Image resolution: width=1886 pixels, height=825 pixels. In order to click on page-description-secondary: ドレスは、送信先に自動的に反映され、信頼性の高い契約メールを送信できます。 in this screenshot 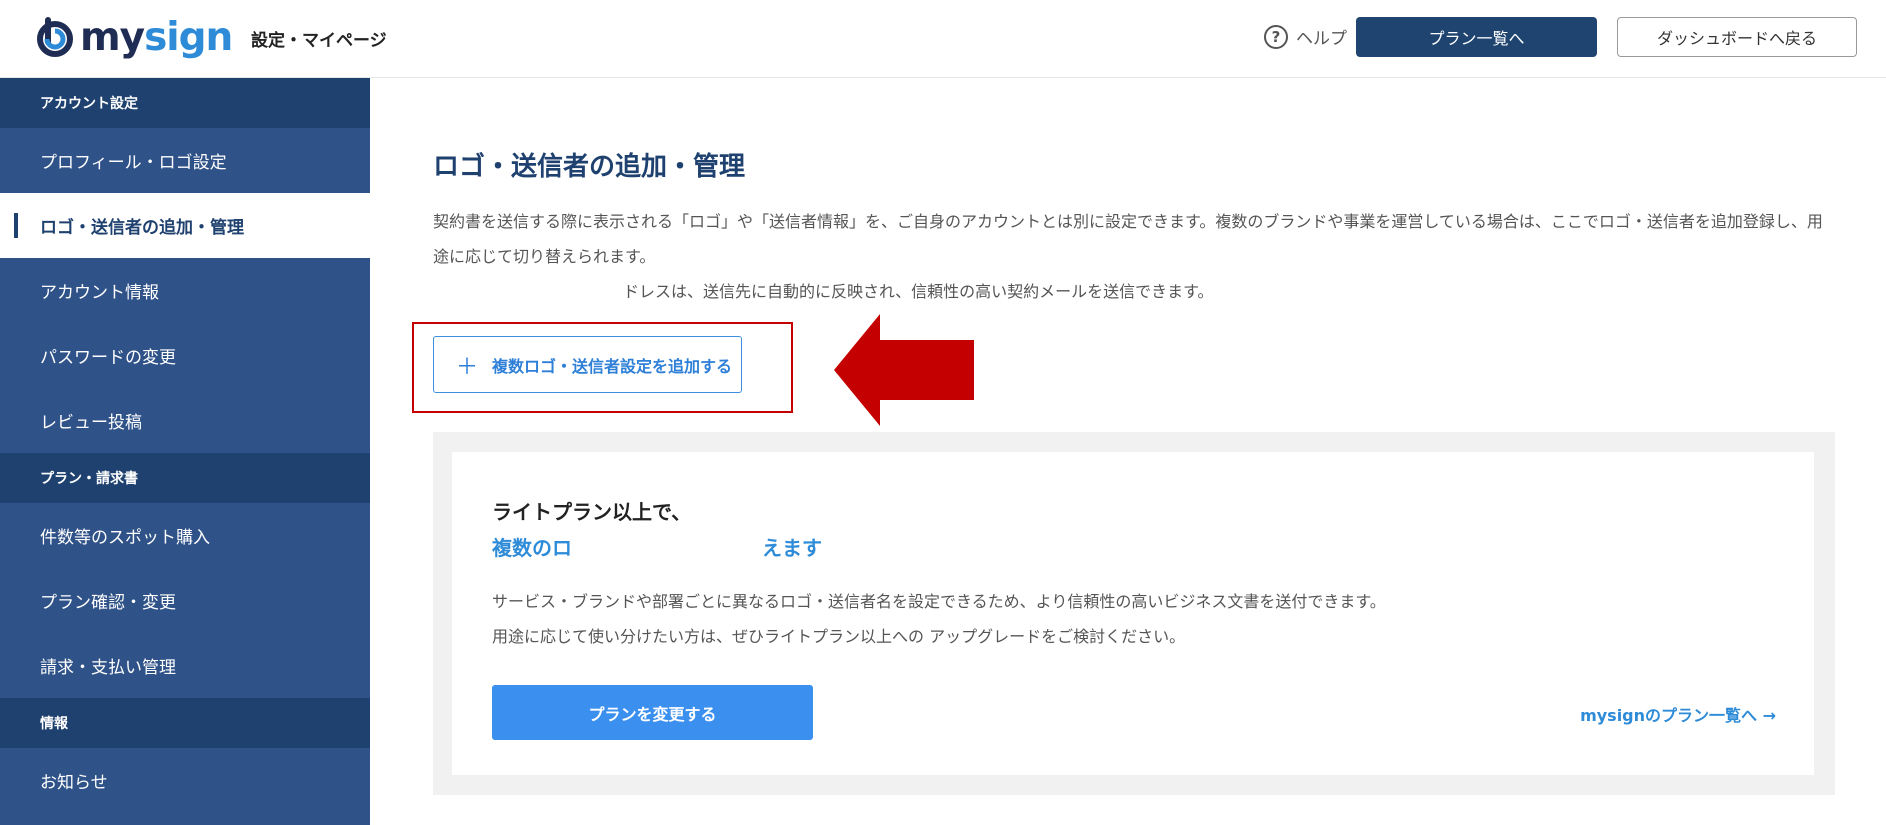, I will do `click(918, 291)`.